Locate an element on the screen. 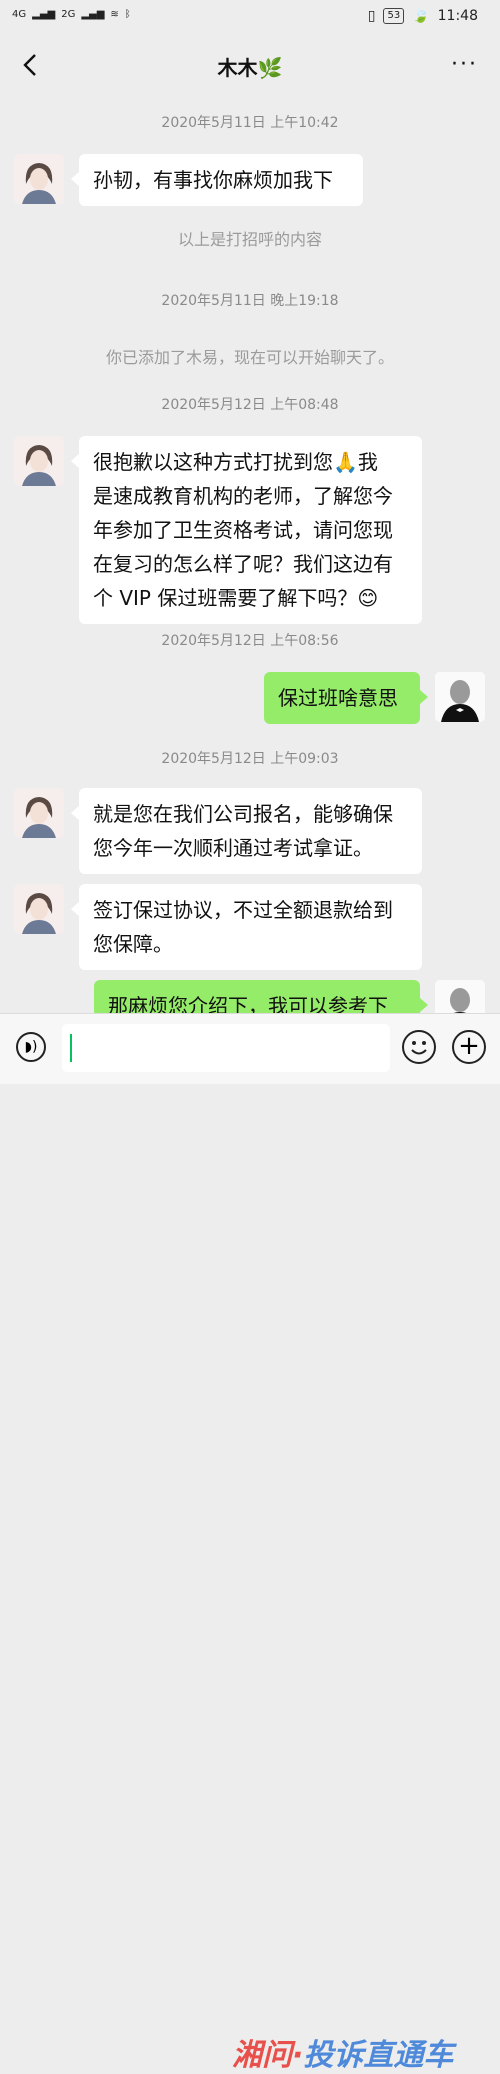 This screenshot has height=2074, width=500. message-bubble: 孙韧，有事找你麻烦加我下 is located at coordinates (217, 180).